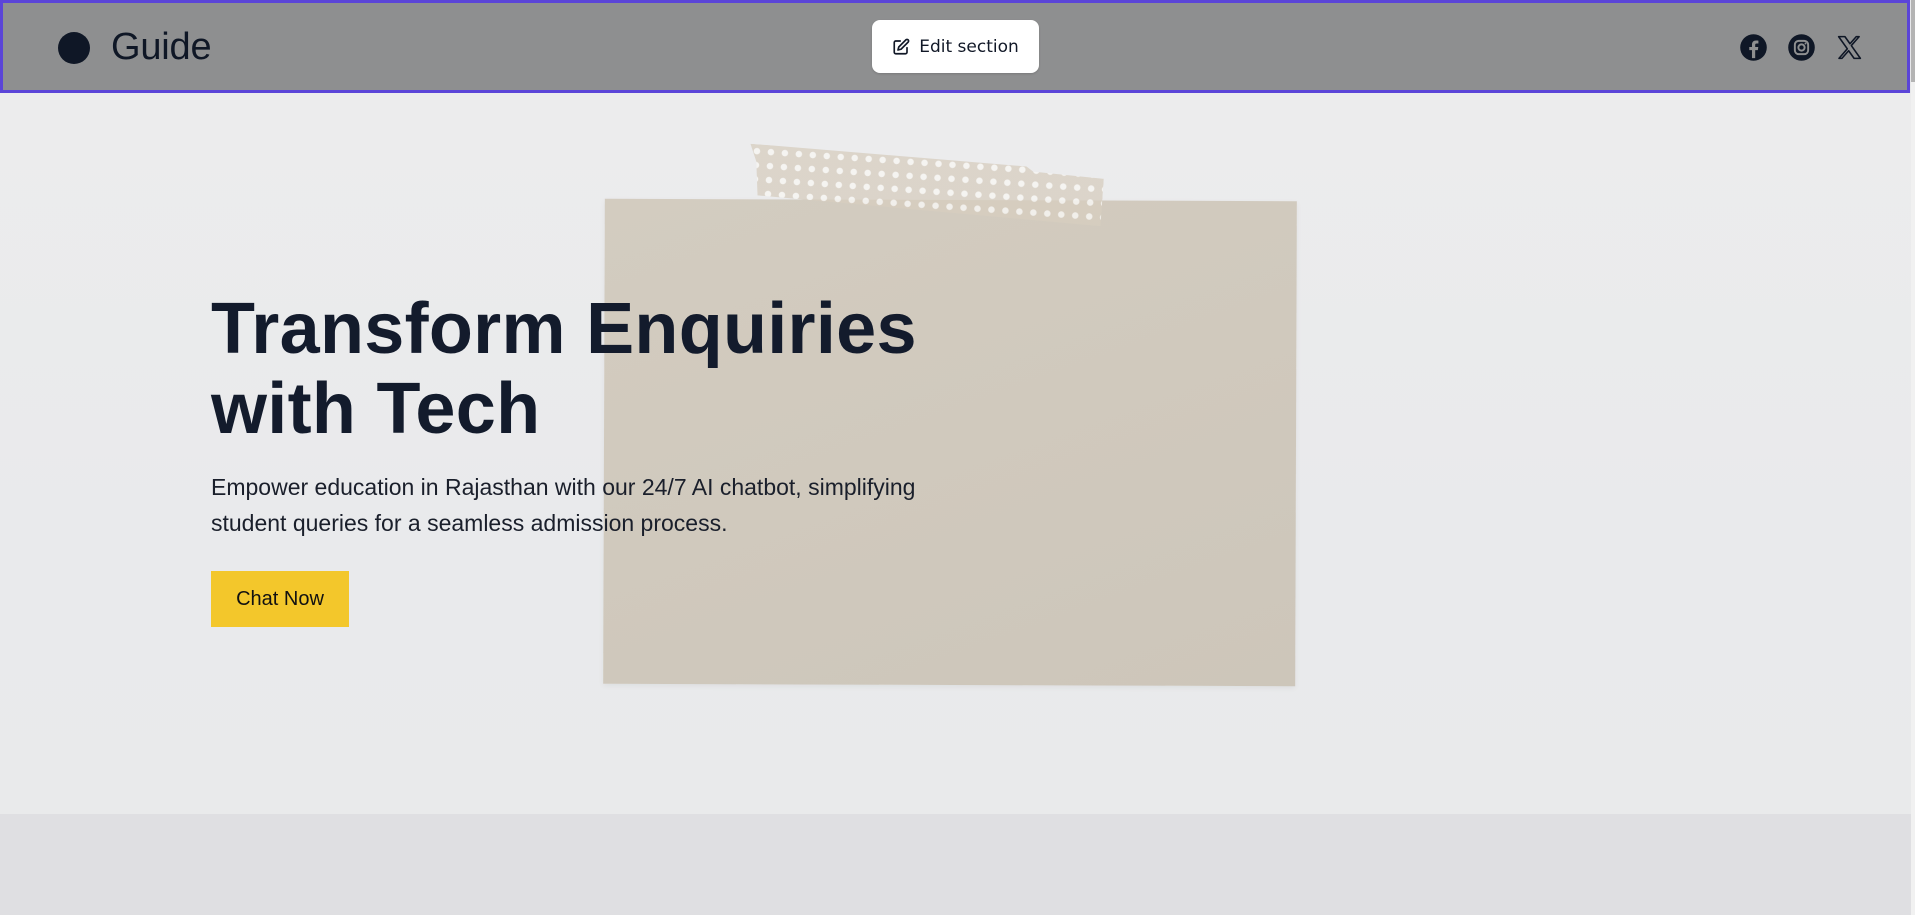 This screenshot has height=915, width=1915. I want to click on chat-now-button: Chat Now, so click(280, 599).